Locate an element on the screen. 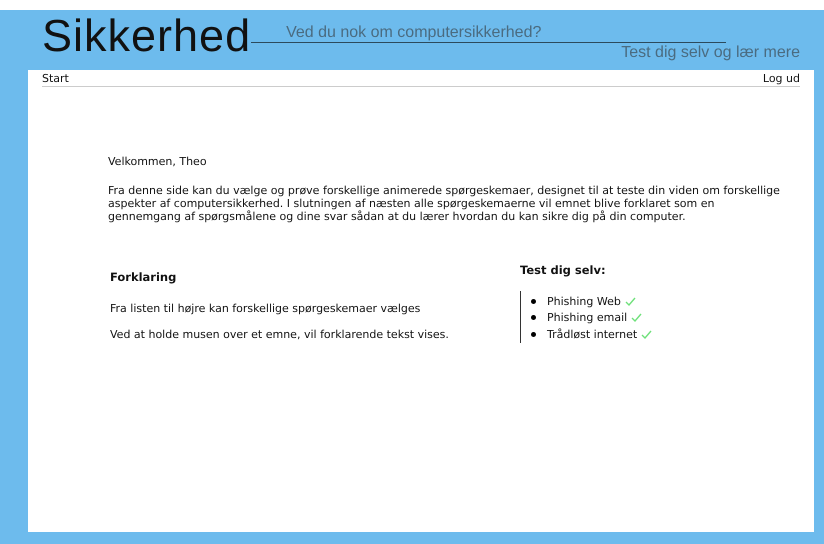 This screenshot has height=544, width=824. quiz-link: Phishing email is located at coordinates (587, 317).